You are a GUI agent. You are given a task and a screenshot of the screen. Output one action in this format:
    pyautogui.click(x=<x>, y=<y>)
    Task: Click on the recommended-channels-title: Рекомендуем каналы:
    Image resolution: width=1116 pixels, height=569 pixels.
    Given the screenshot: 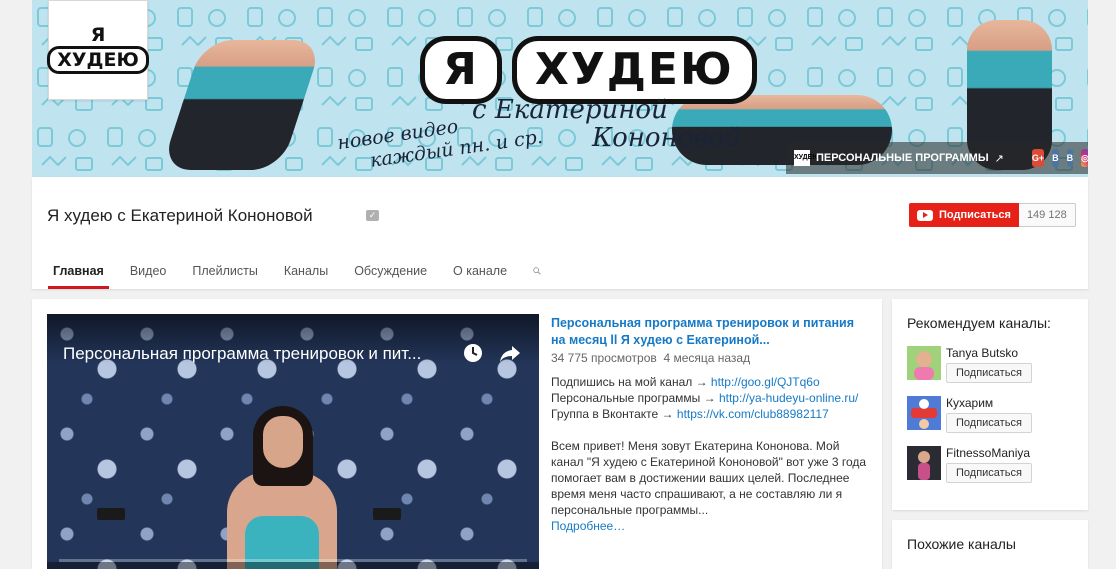 What is the action you would take?
    pyautogui.click(x=979, y=323)
    